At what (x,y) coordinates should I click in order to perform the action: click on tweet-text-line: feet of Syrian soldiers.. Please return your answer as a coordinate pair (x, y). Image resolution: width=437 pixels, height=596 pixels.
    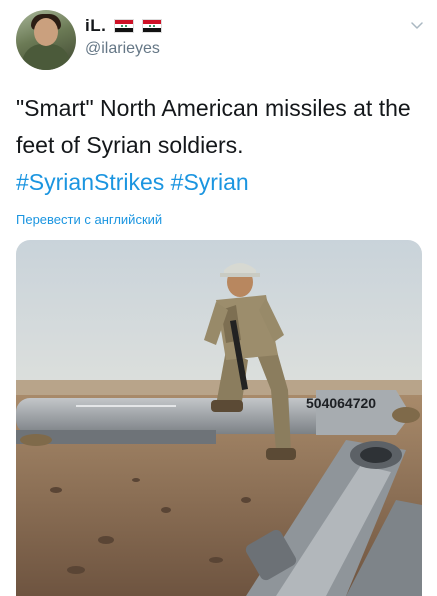
    Looking at the image, I should click on (130, 145).